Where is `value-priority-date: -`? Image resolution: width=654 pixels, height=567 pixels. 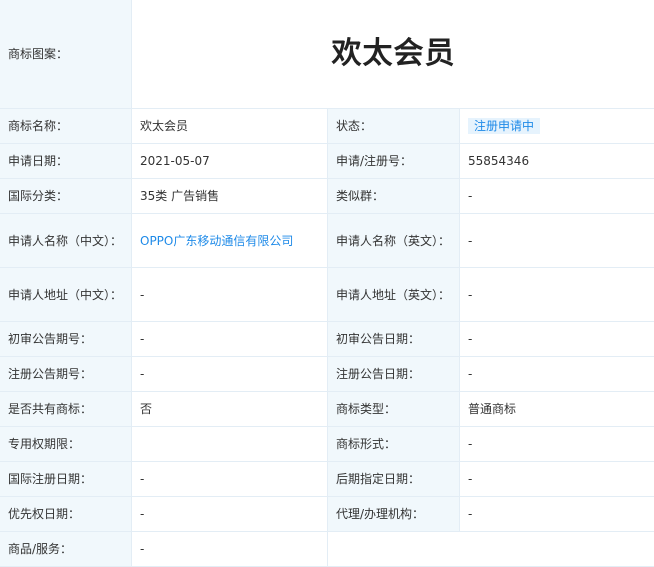 value-priority-date: - is located at coordinates (229, 514).